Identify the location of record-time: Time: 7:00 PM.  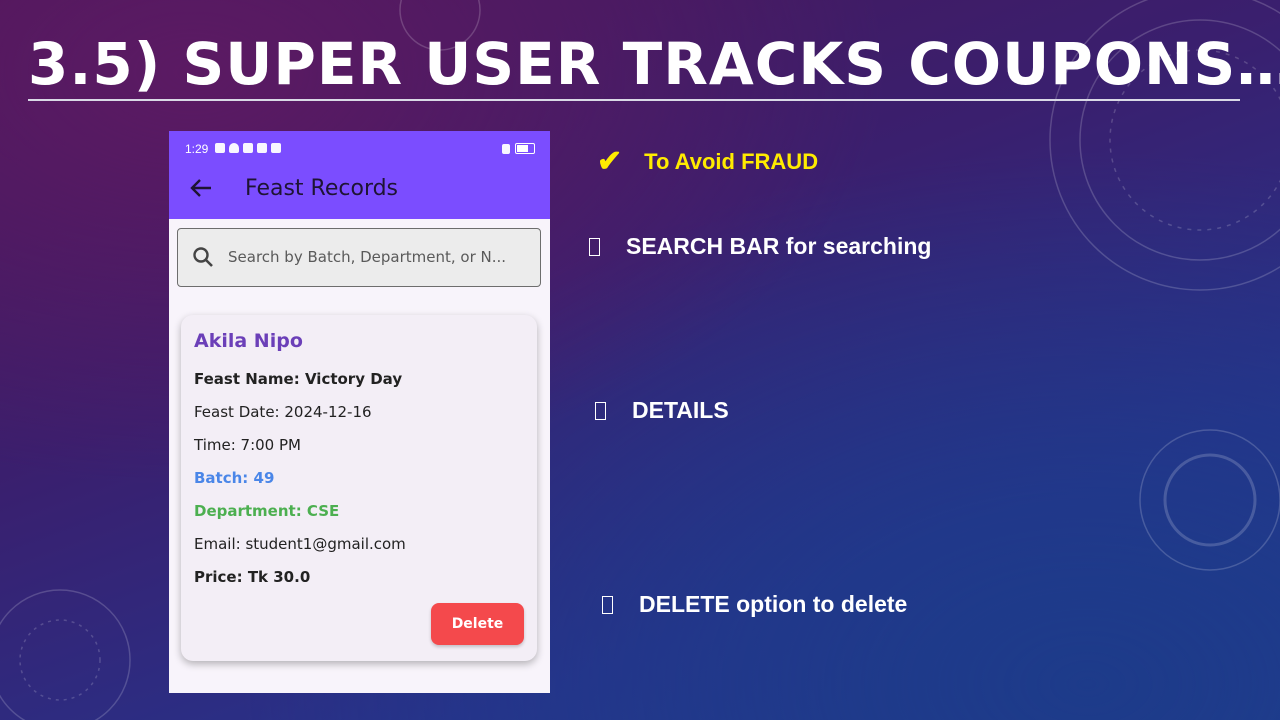
(247, 445).